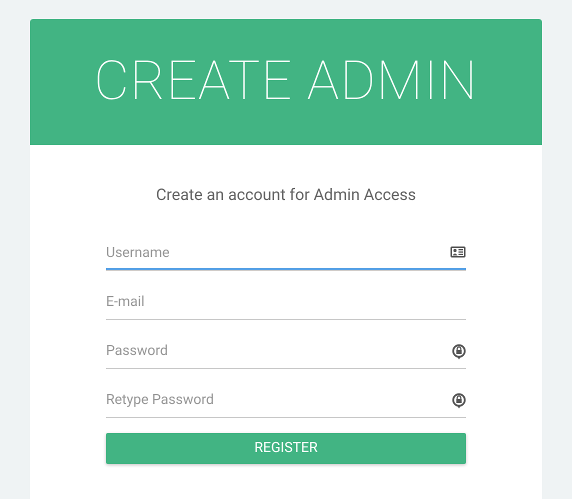 This screenshot has width=572, height=499. I want to click on text-field: E-mail, so click(286, 302).